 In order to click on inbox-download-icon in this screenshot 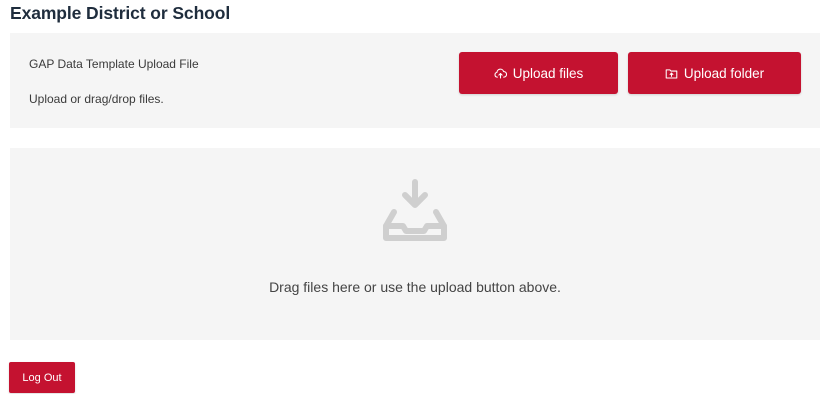, I will do `click(415, 210)`.